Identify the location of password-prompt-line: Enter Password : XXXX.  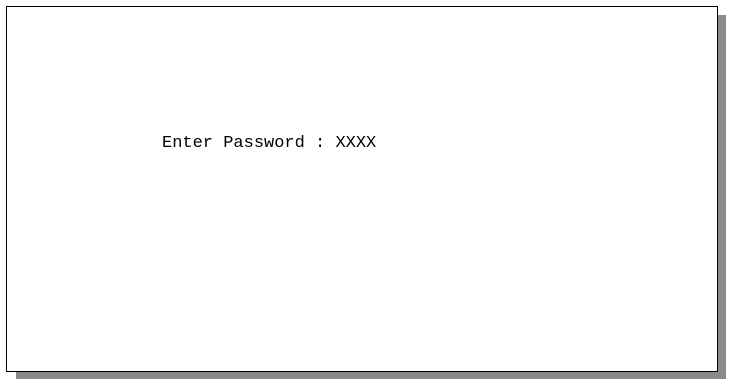
(269, 144).